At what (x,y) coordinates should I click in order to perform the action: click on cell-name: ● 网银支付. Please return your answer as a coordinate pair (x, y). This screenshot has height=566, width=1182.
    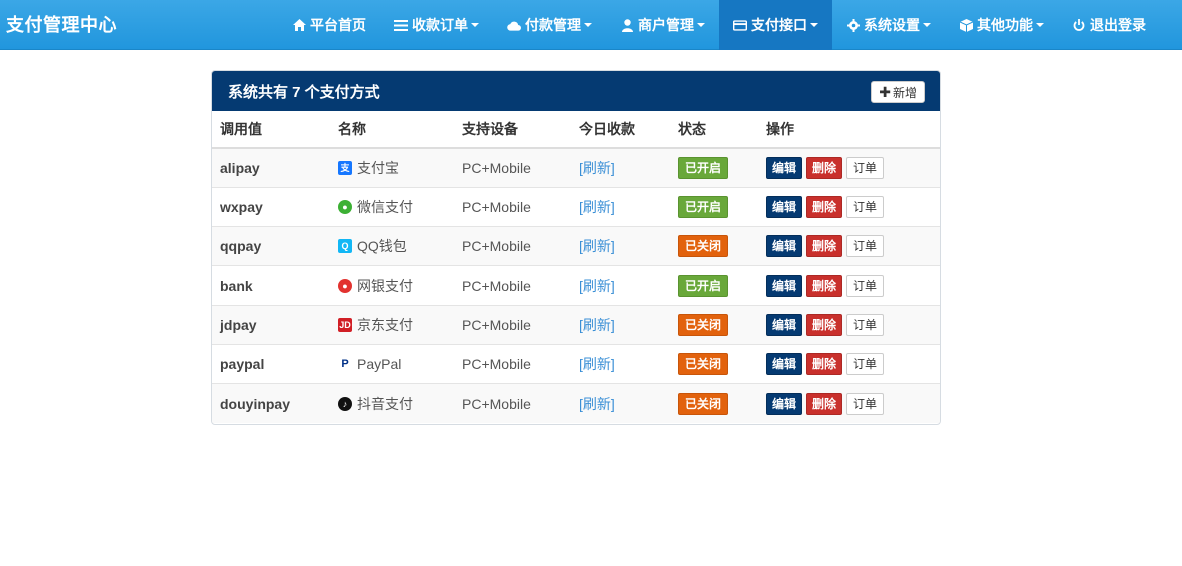
    Looking at the image, I should click on (392, 285).